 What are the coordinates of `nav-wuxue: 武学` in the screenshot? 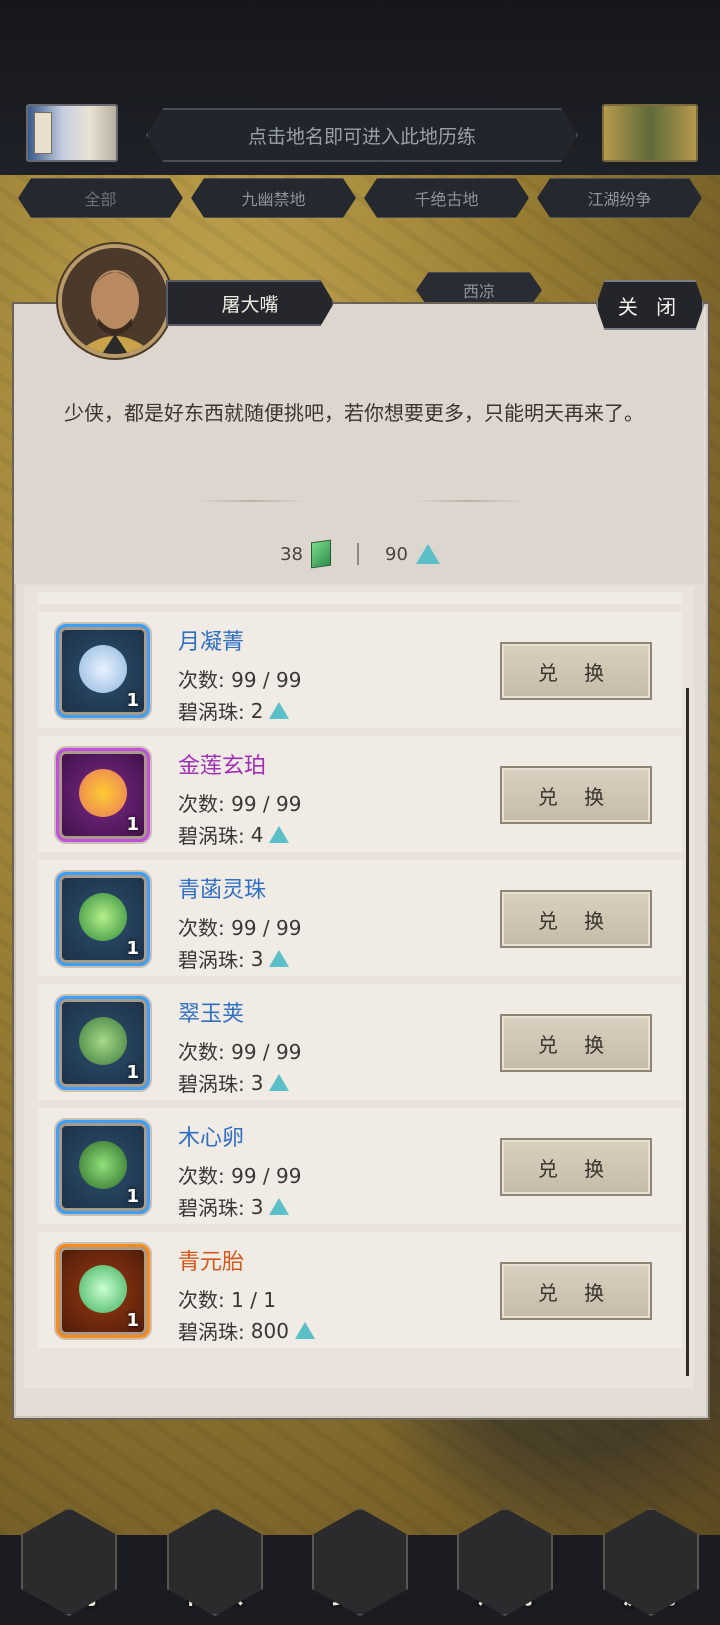 It's located at (360, 1539).